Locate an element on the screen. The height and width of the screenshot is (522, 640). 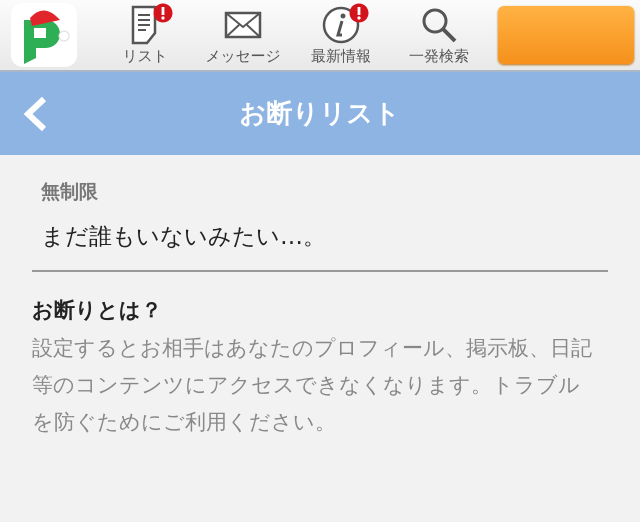
empty-message: まだ誰もいないみたい…。 is located at coordinates (184, 237).